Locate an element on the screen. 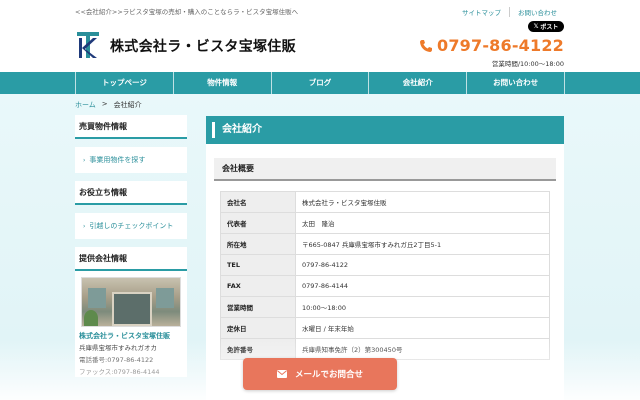 The height and width of the screenshot is (400, 640). sidebar-heading-sales: 売買物件情報 is located at coordinates (131, 127).